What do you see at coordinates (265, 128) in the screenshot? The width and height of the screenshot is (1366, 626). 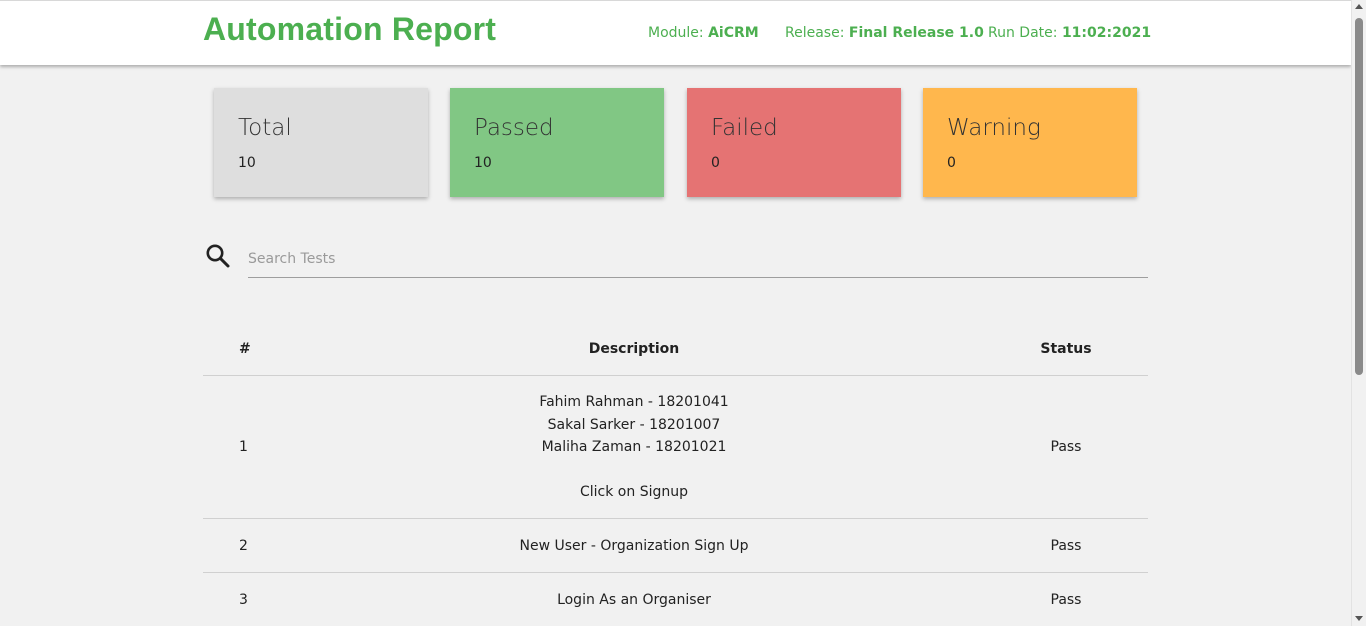 I see `total-stat-label: Total` at bounding box center [265, 128].